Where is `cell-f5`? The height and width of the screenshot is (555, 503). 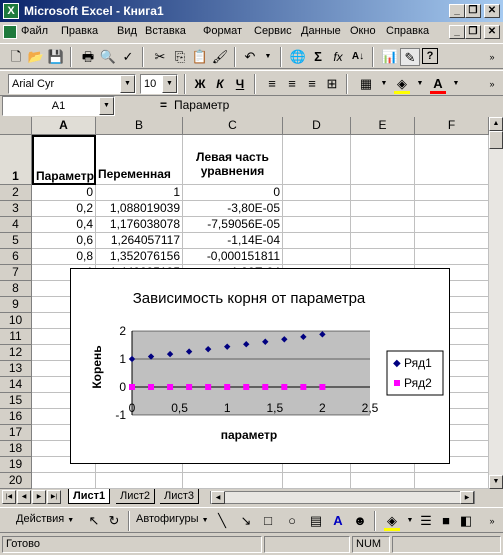 cell-f5 is located at coordinates (452, 241).